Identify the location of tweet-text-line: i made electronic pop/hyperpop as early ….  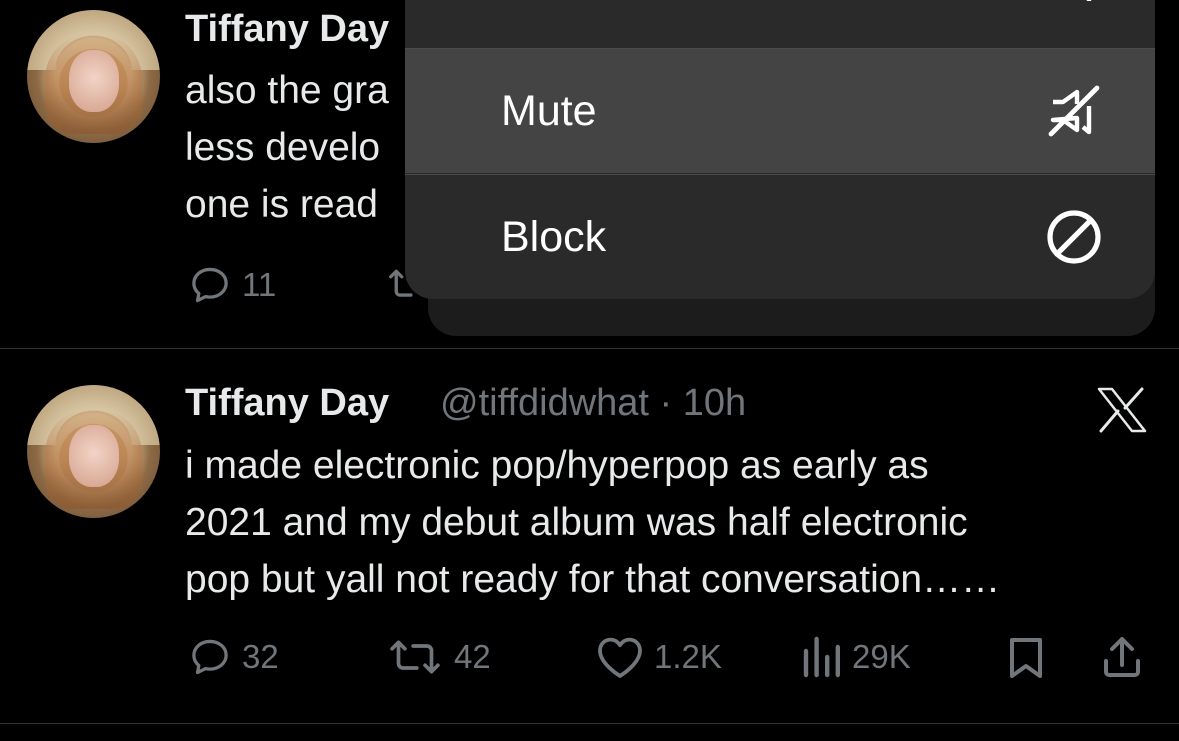
(557, 465).